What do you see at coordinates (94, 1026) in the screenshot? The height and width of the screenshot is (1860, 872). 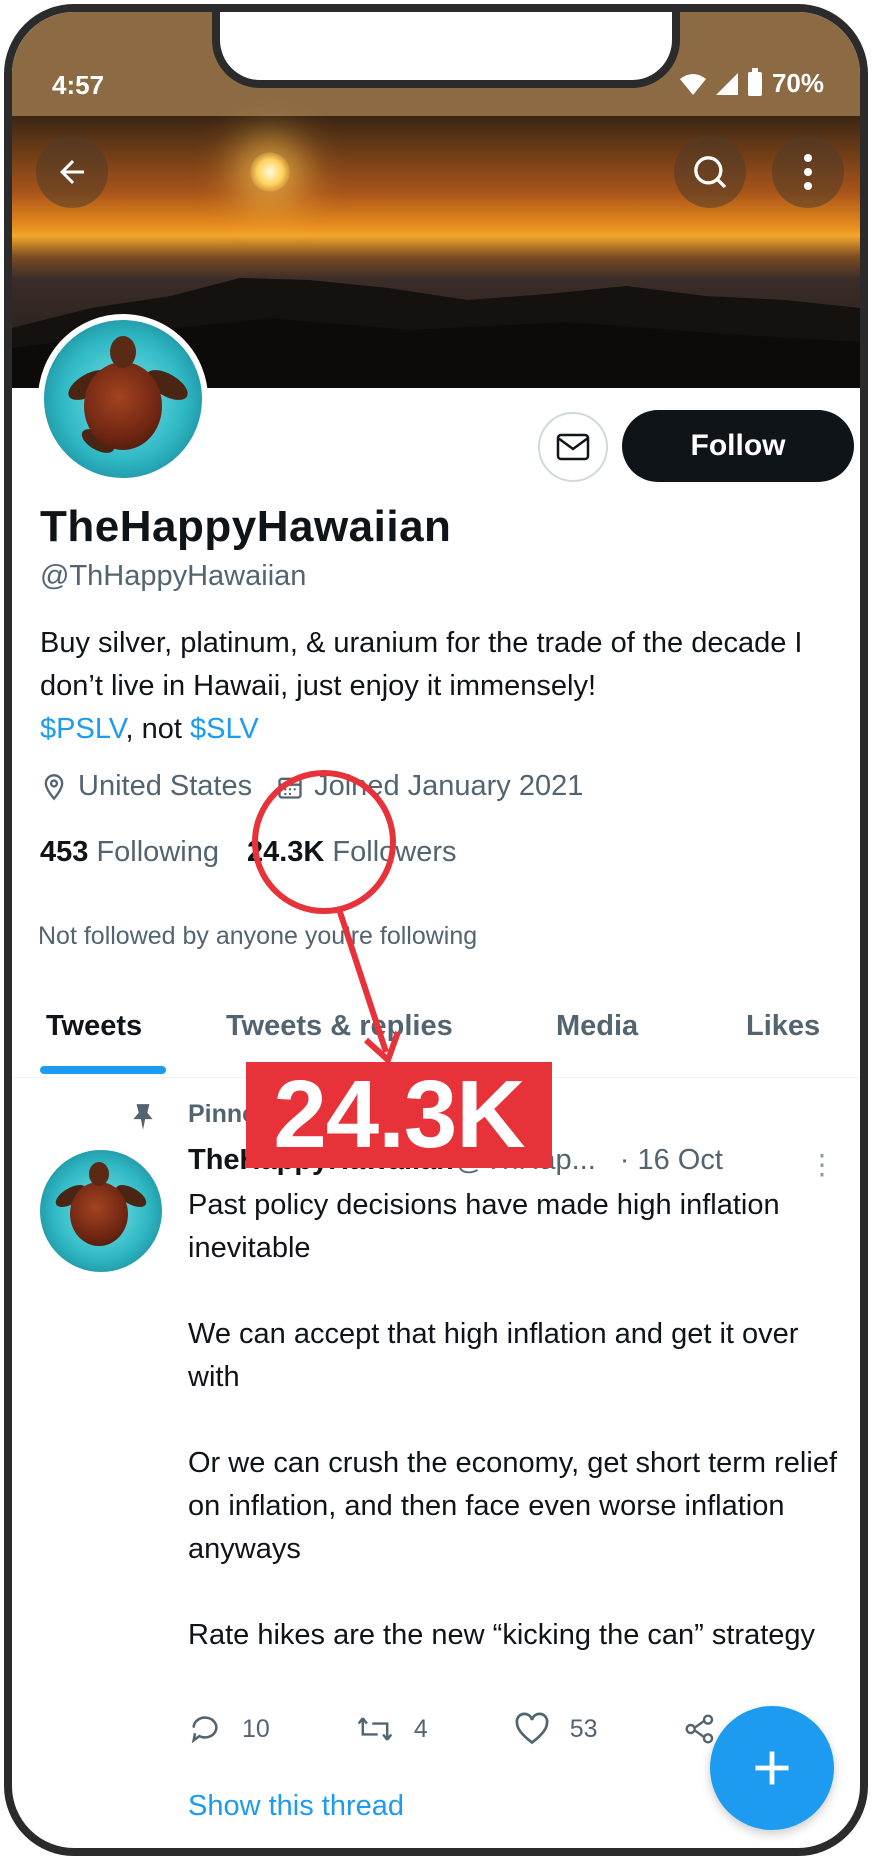 I see `tab-tweets: Tweets` at bounding box center [94, 1026].